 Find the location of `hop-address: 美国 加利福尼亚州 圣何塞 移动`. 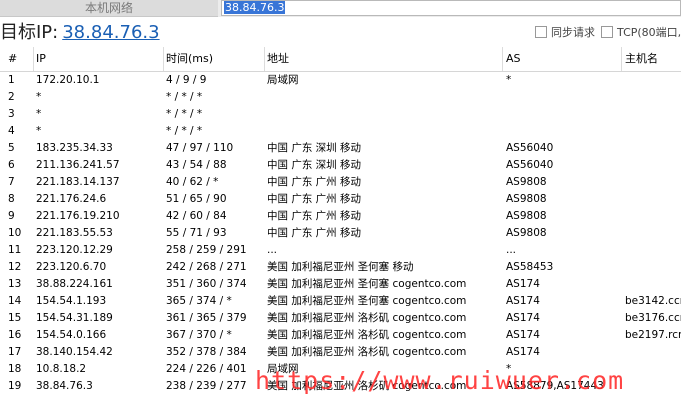

hop-address: 美国 加利福尼亚州 圣何塞 移动 is located at coordinates (340, 267).